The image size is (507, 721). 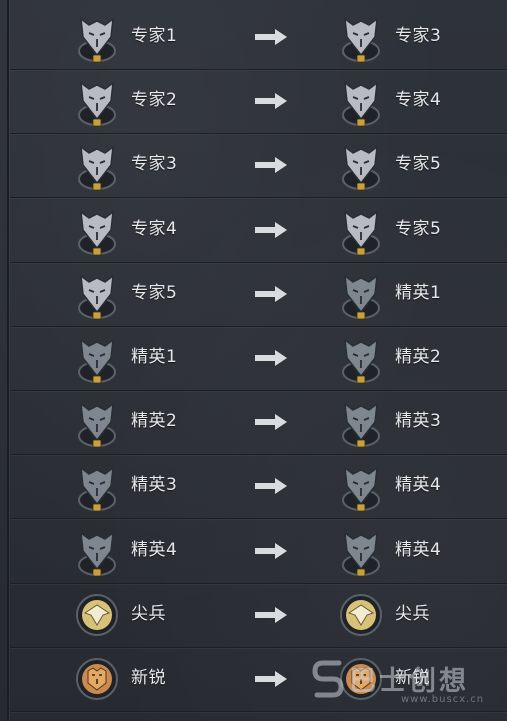 What do you see at coordinates (154, 228) in the screenshot?
I see `from-rank-label: 专家4` at bounding box center [154, 228].